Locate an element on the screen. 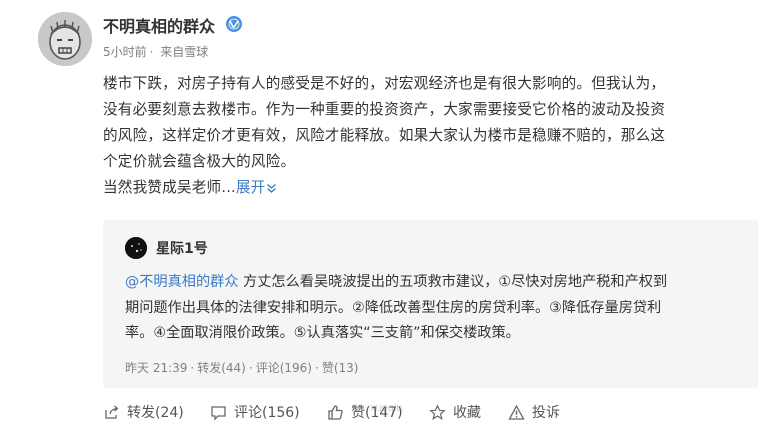  action-bar: 转发(24) 评论(156) 赞(147) 收藏 投诉 is located at coordinates (433, 413).